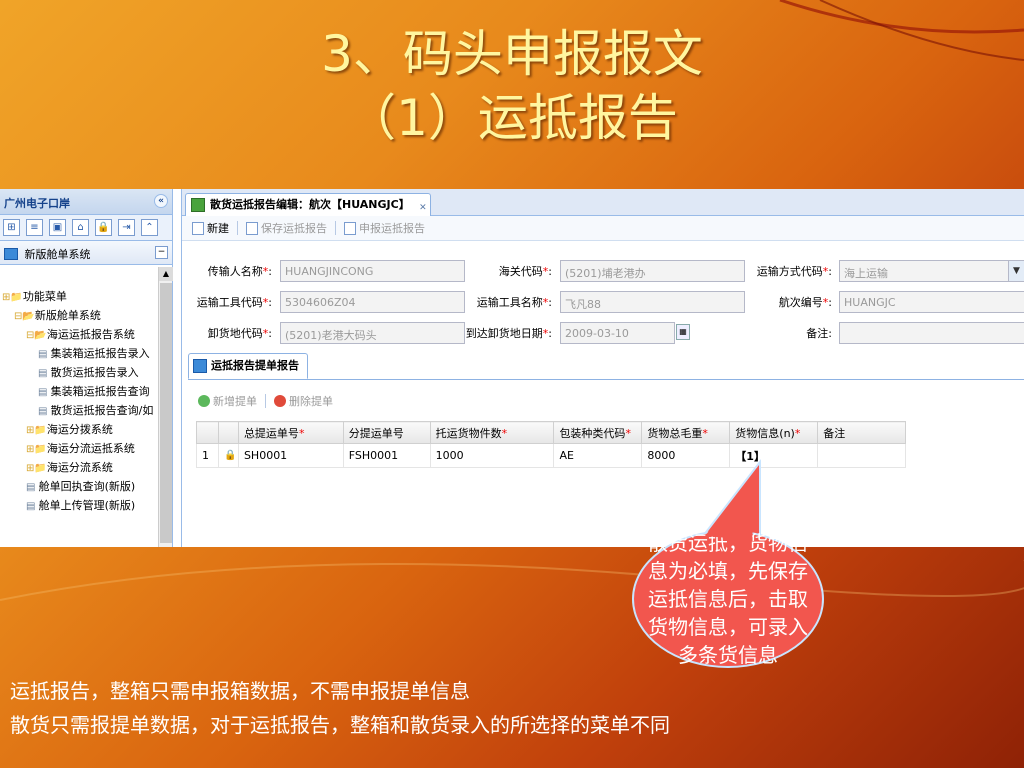 This screenshot has width=1024, height=768. Describe the element at coordinates (204, 401) in the screenshot. I see `add-icon` at that location.